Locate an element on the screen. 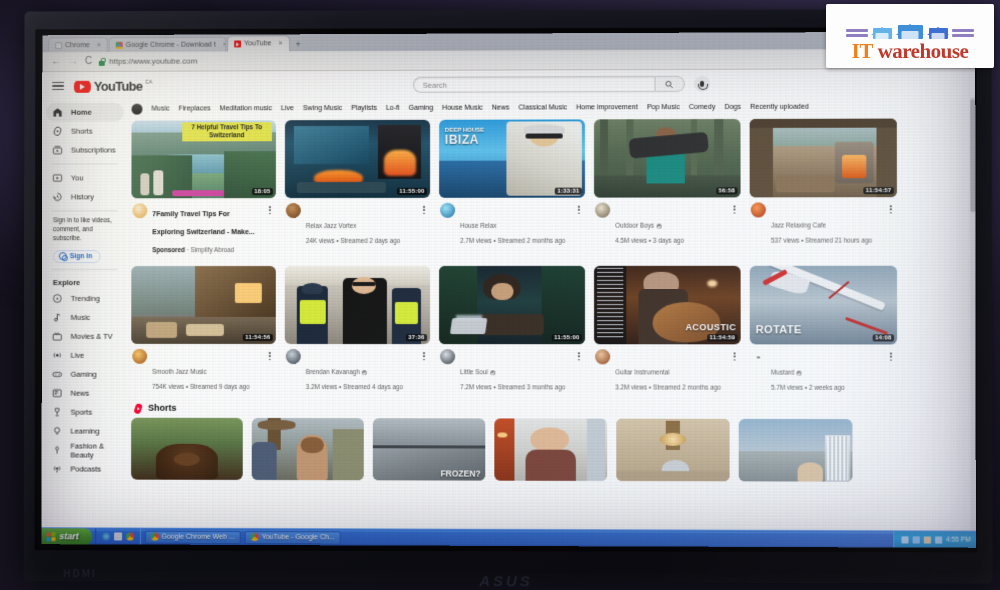 This screenshot has height=590, width=1000. chip-dogs: Dogs is located at coordinates (732, 106).